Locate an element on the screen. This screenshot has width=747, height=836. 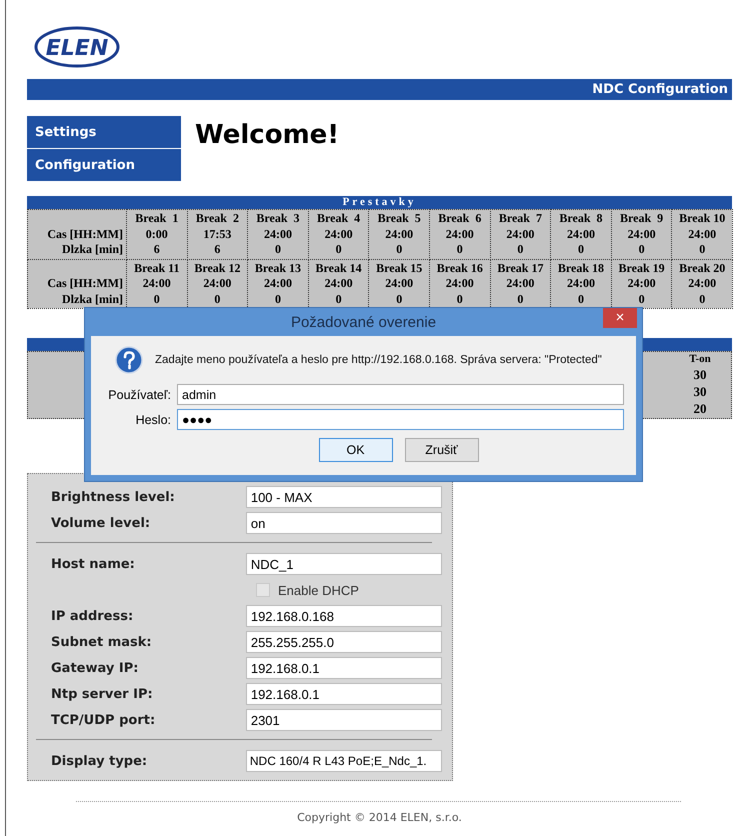
input-field: 100 - MAX is located at coordinates (344, 497).